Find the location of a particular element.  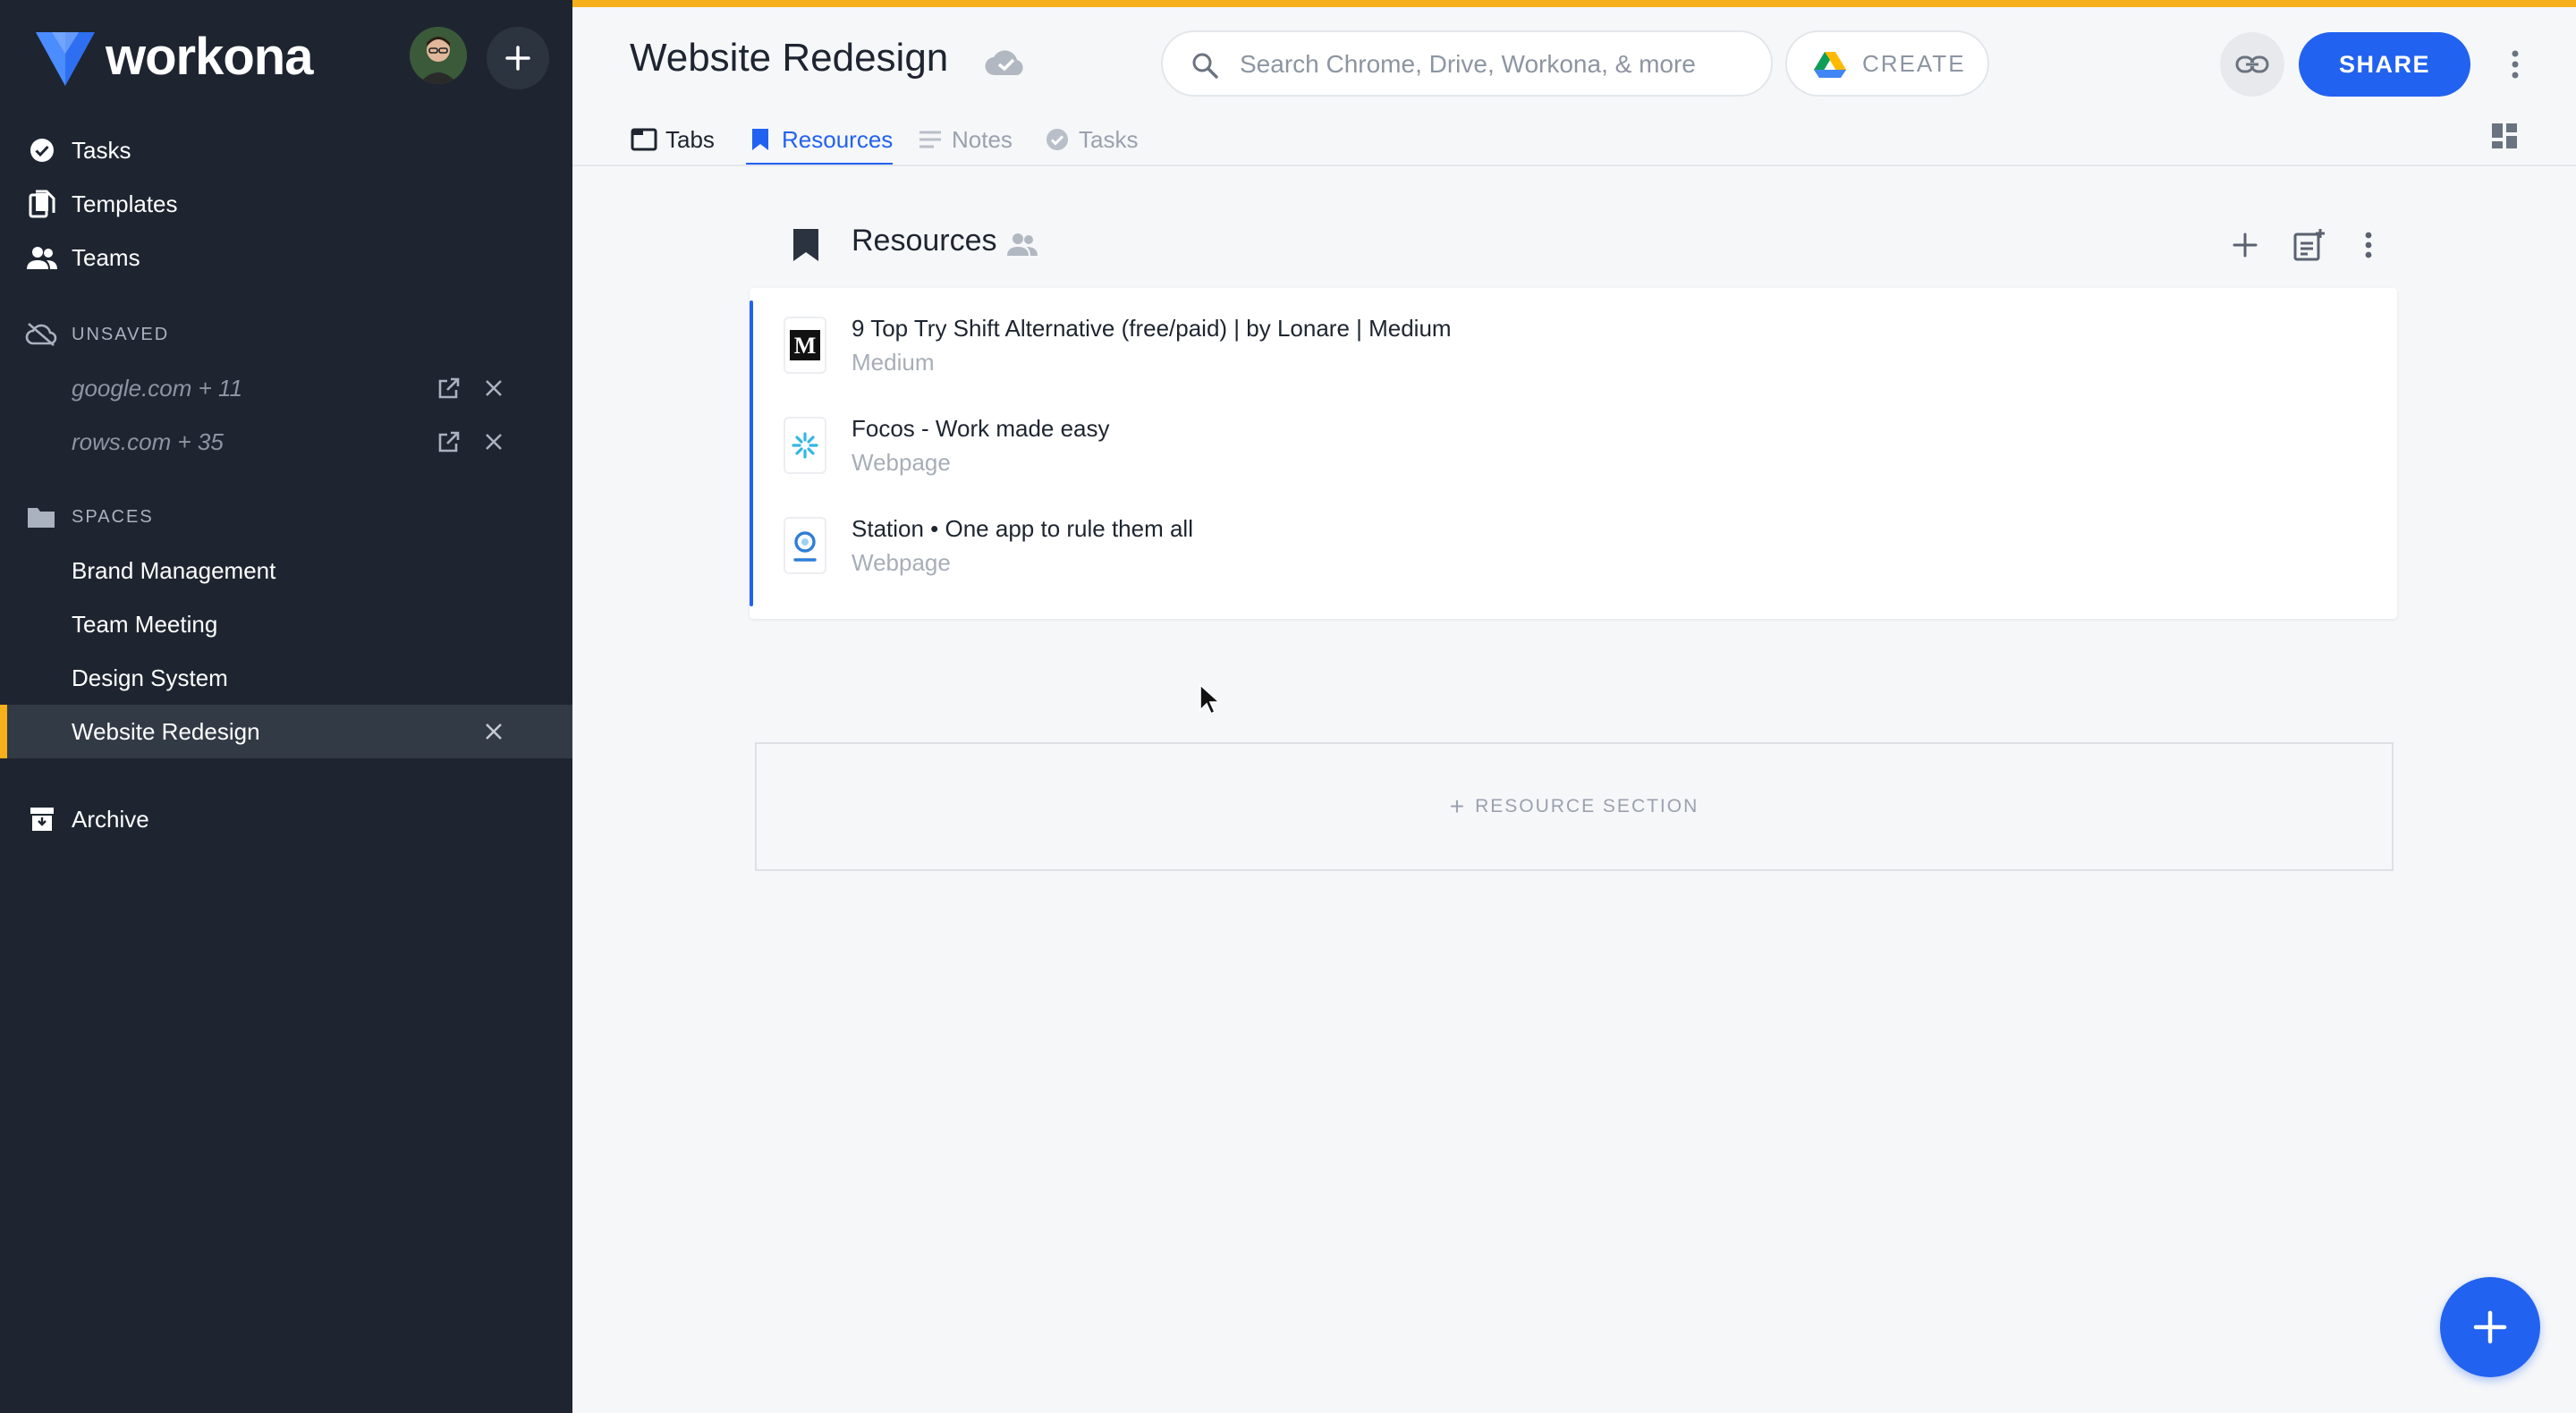

tab-label: Tasks is located at coordinates (1109, 139).